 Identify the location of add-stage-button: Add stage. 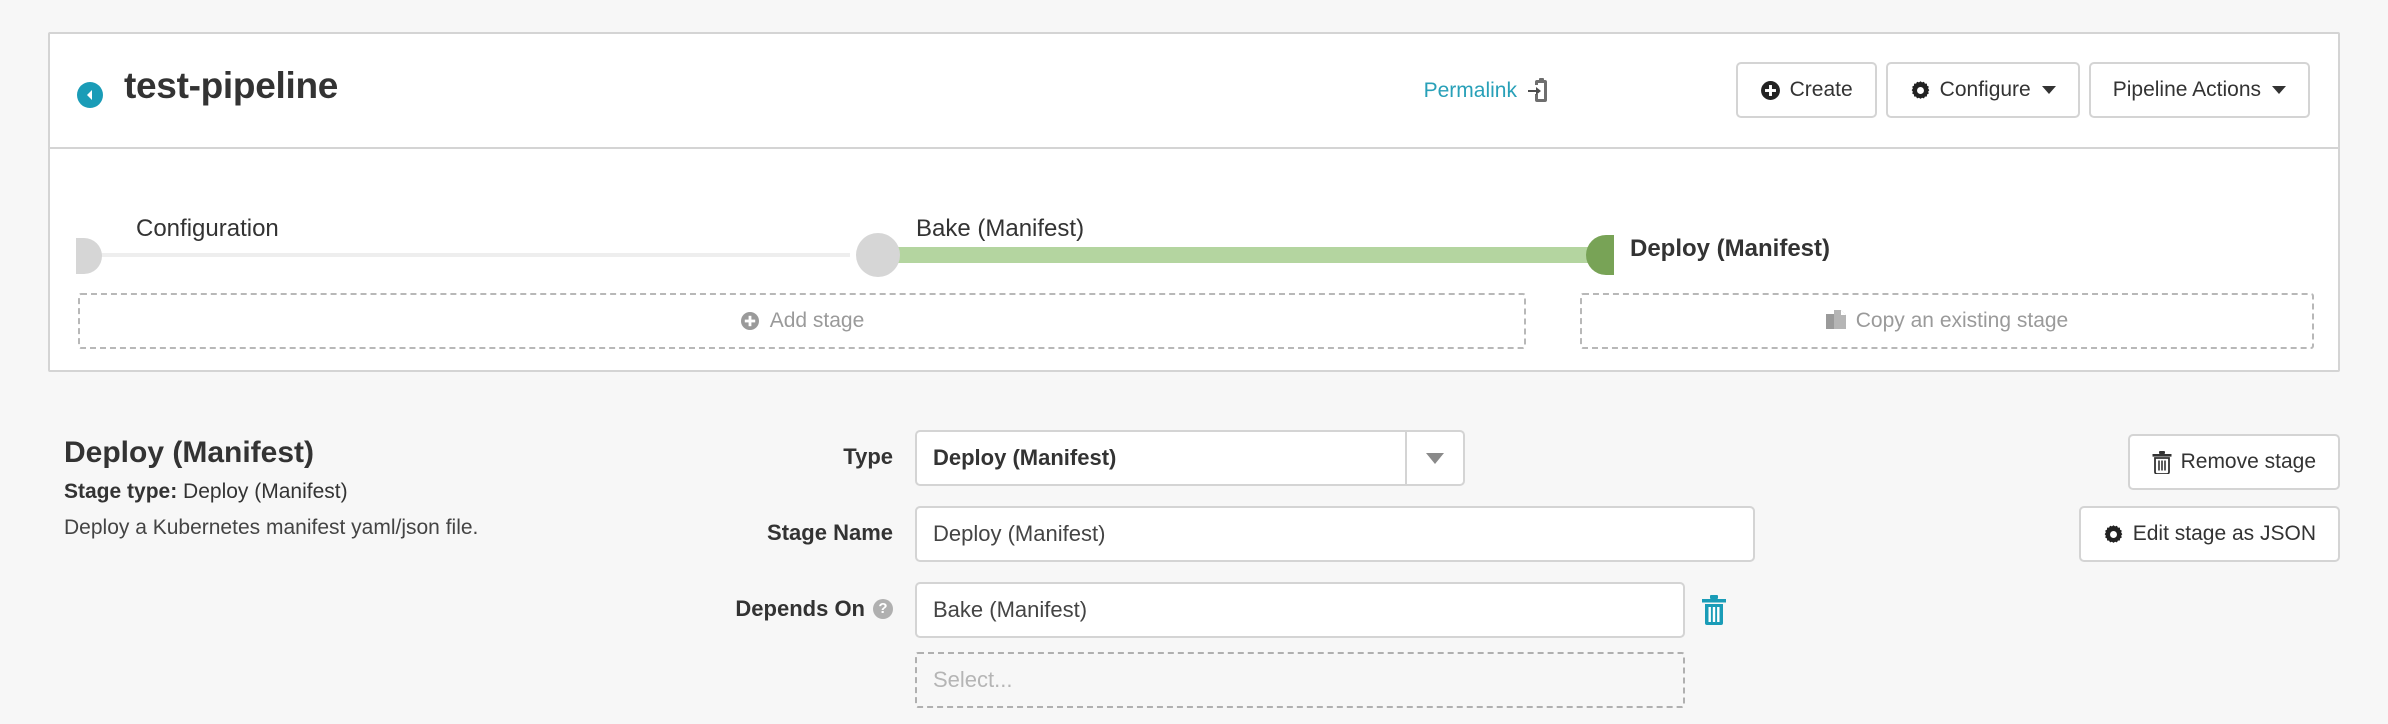
(802, 321).